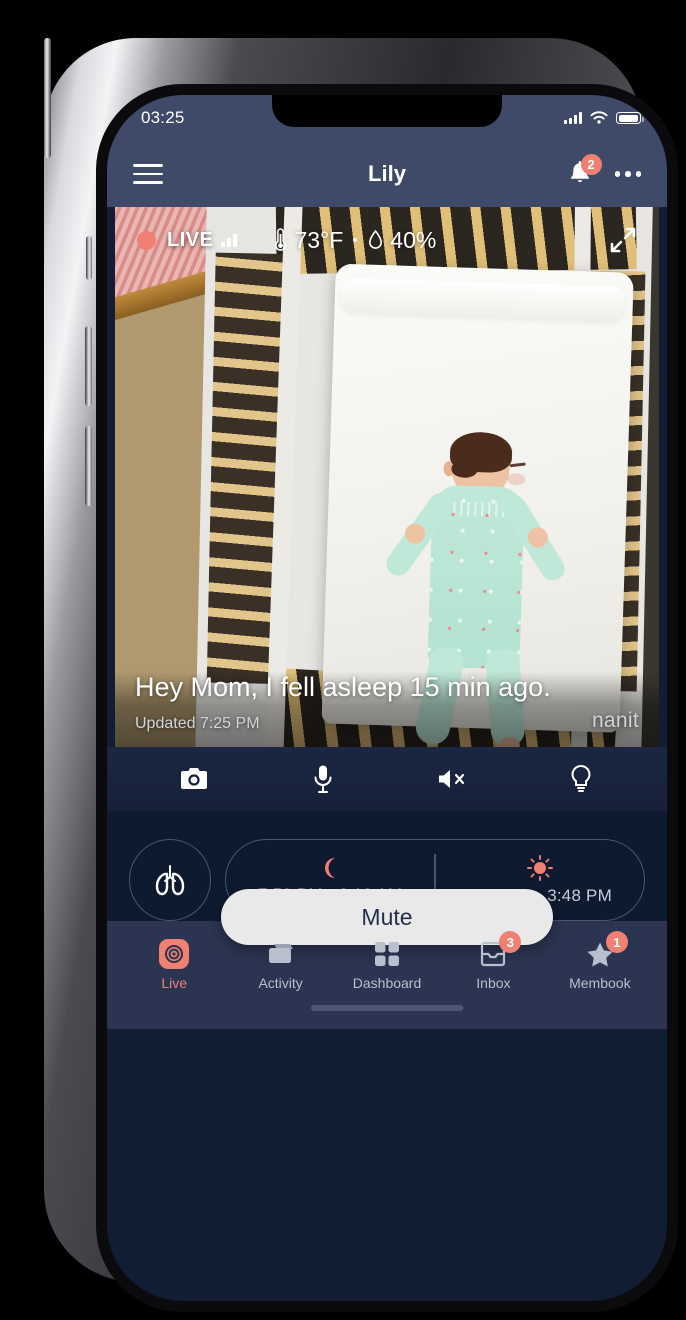 The image size is (686, 1320). I want to click on tab-activity-label: Activity, so click(280, 983).